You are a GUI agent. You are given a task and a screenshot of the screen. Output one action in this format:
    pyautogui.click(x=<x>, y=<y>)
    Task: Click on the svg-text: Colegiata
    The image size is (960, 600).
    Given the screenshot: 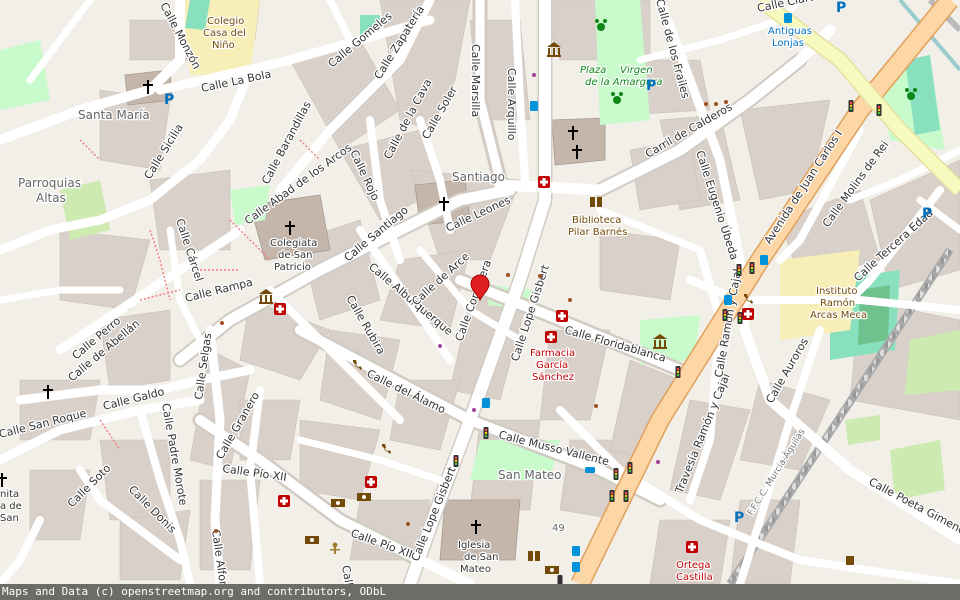 What is the action you would take?
    pyautogui.click(x=293, y=243)
    